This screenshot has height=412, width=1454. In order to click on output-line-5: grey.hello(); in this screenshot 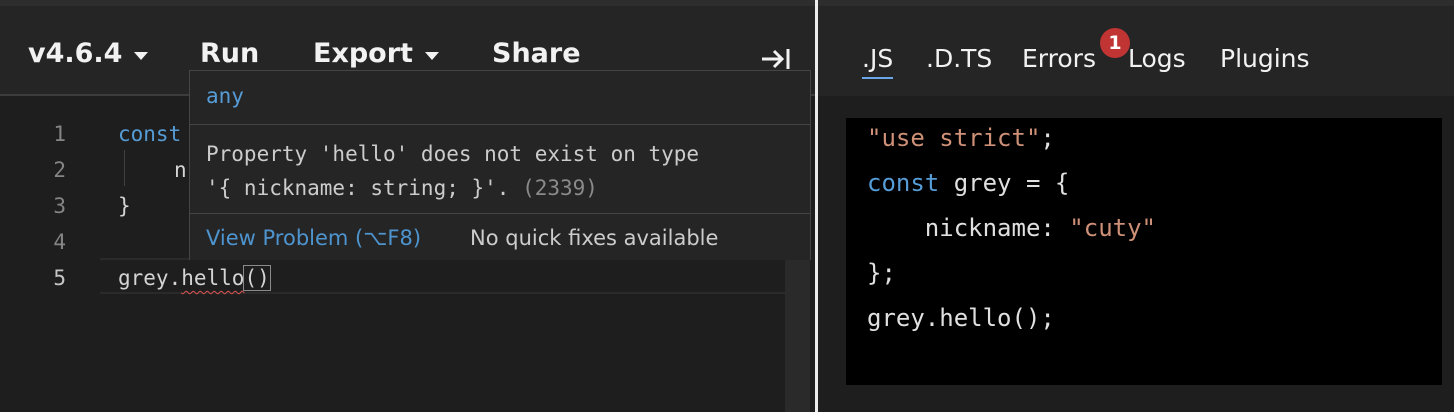, I will do `click(961, 318)`.